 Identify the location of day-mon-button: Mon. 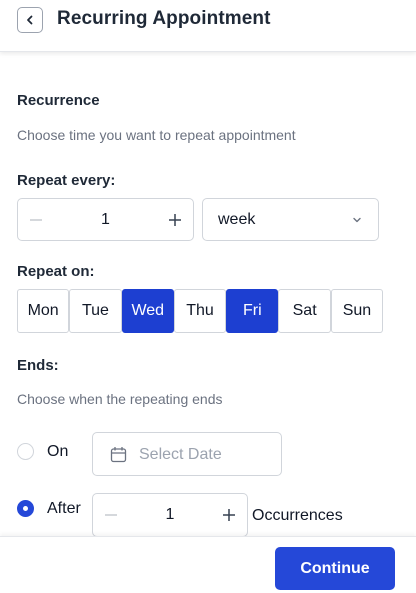
(43, 311).